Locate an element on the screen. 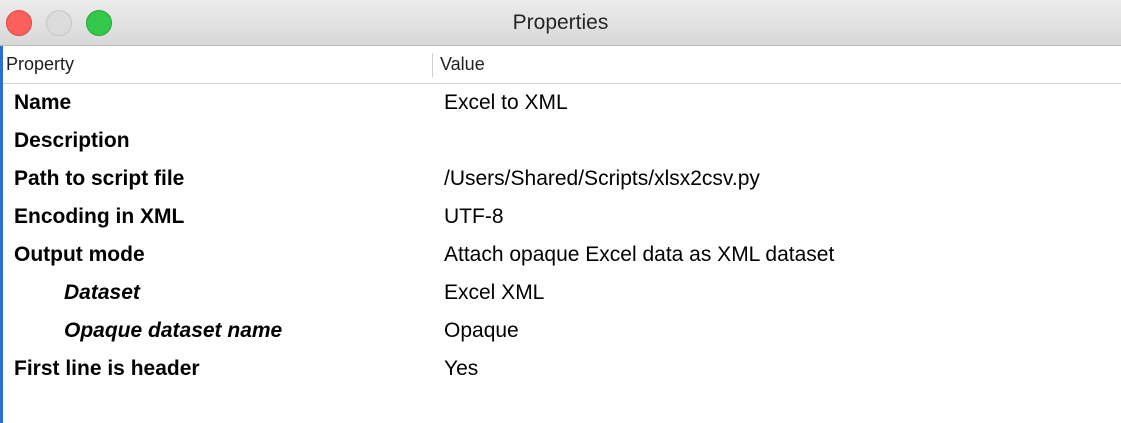 This screenshot has height=423, width=1121. column-divider is located at coordinates (432, 65).